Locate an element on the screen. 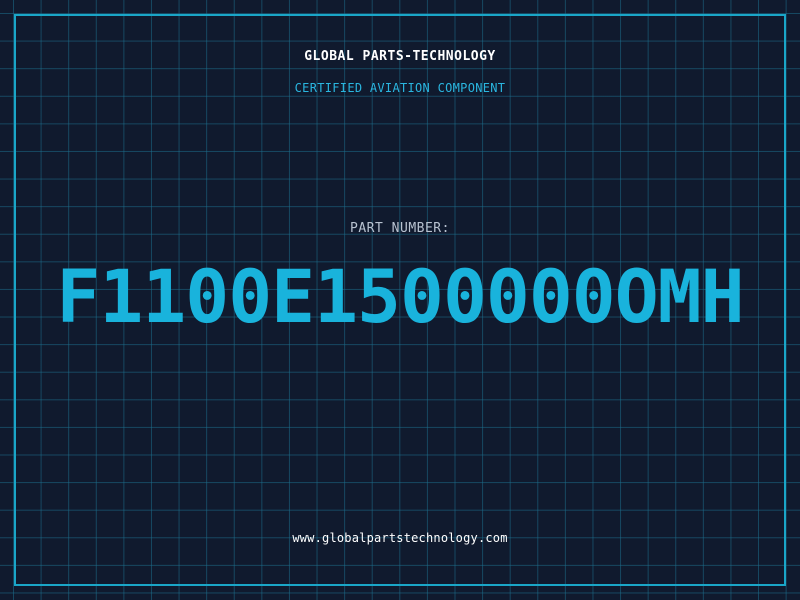 Image resolution: width=800 pixels, height=600 pixels. brand-title: GLOBAL PARTS-TECHNOLOGY is located at coordinates (400, 56).